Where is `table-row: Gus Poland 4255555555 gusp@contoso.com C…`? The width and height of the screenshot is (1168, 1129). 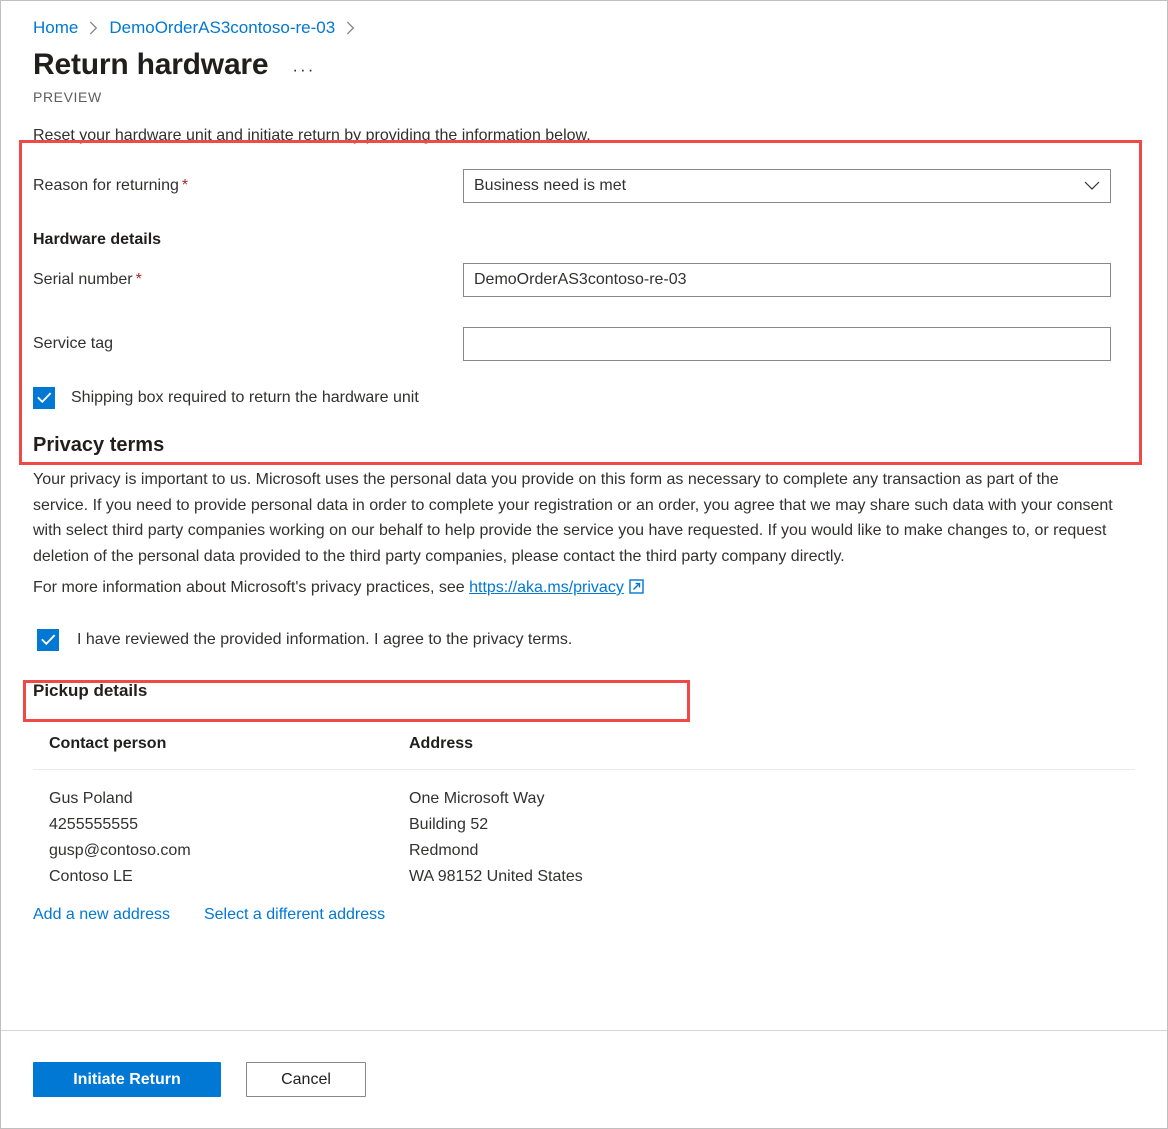
table-row: Gus Poland 4255555555 gusp@contoso.com C… is located at coordinates (584, 830).